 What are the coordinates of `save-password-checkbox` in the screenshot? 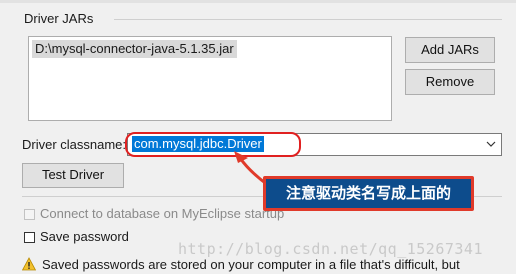 It's located at (29, 237).